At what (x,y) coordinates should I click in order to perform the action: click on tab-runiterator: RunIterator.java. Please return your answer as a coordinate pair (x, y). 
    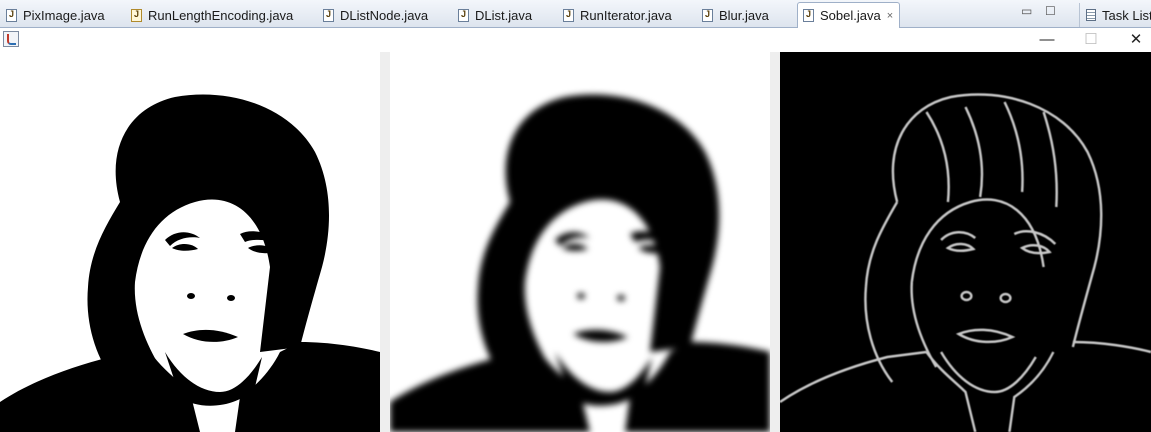
    Looking at the image, I should click on (617, 15).